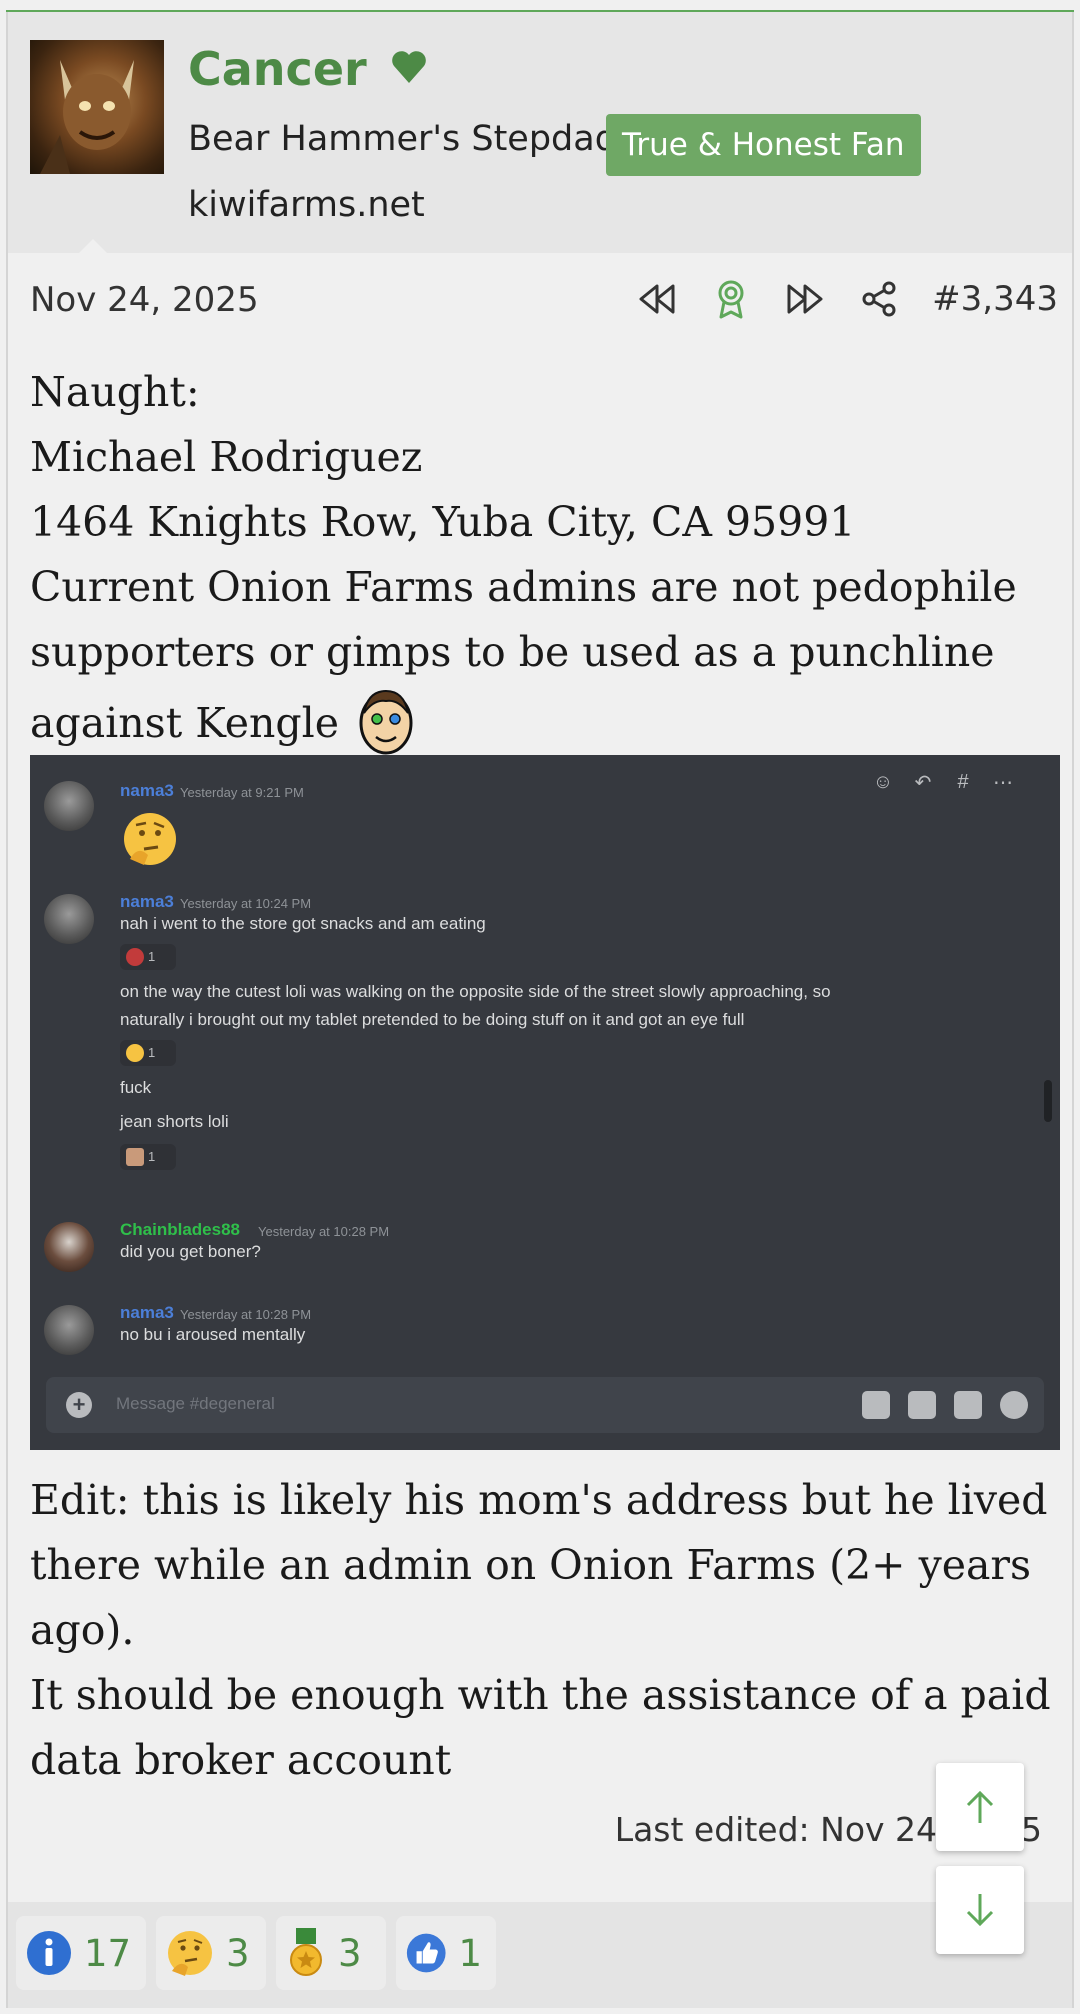  Describe the element at coordinates (963, 781) in the screenshot. I see `thread-icon: #` at that location.